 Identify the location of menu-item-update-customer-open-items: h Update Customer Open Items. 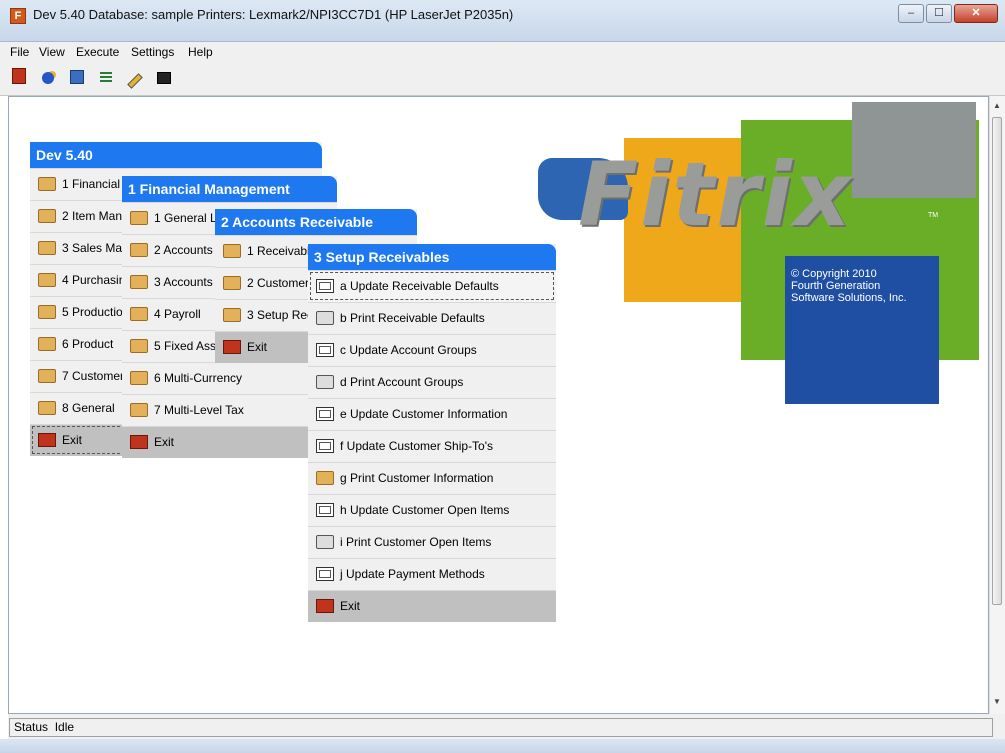
(432, 510).